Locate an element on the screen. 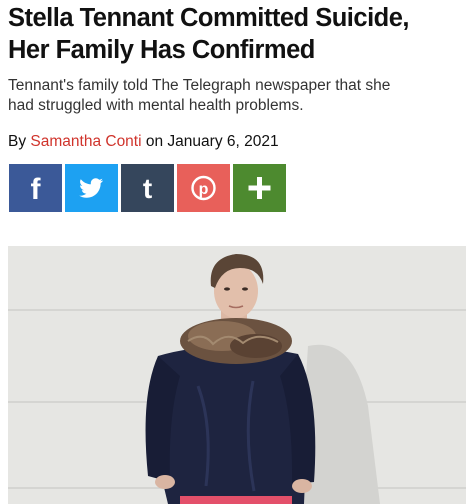  pinterest-share-button: p is located at coordinates (203, 188).